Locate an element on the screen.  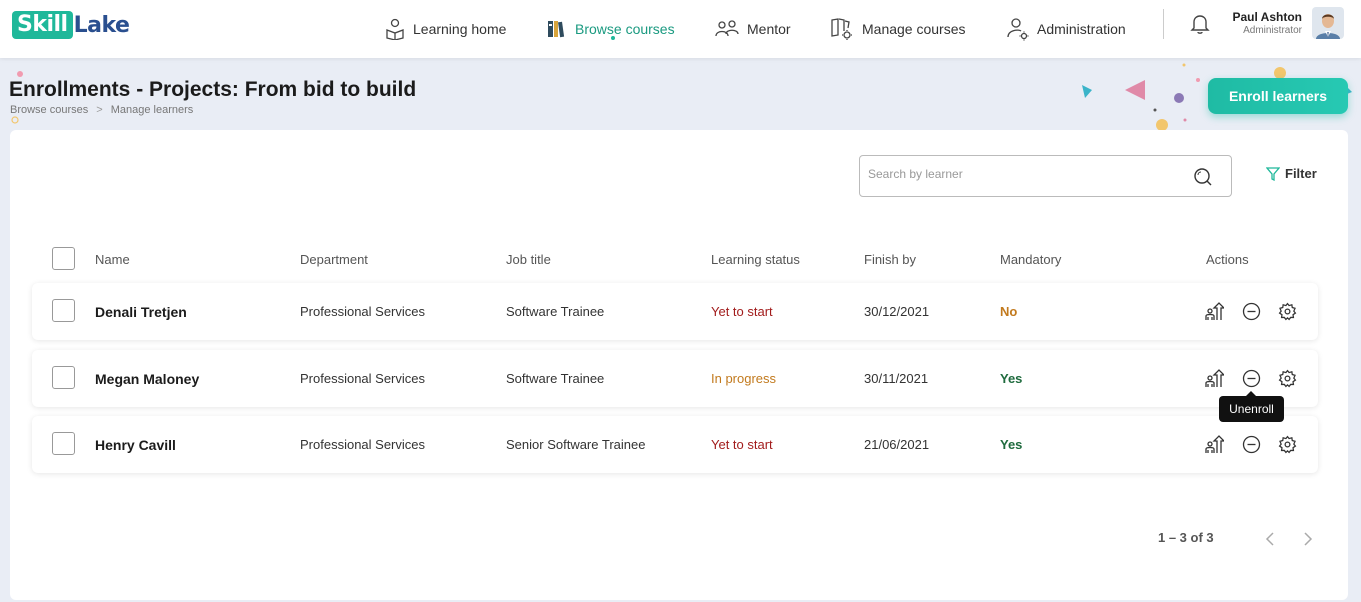
books-icon is located at coordinates (556, 29).